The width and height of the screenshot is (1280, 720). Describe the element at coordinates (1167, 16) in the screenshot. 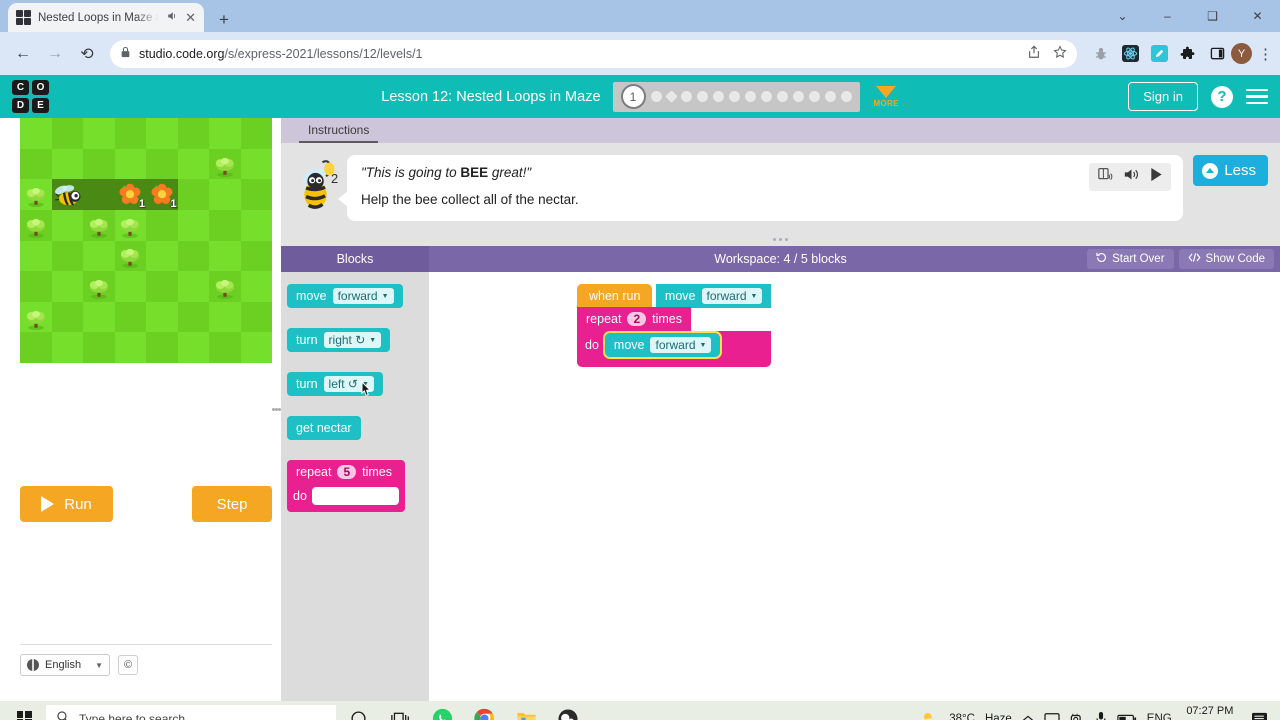

I see `minimize-icon: –` at that location.